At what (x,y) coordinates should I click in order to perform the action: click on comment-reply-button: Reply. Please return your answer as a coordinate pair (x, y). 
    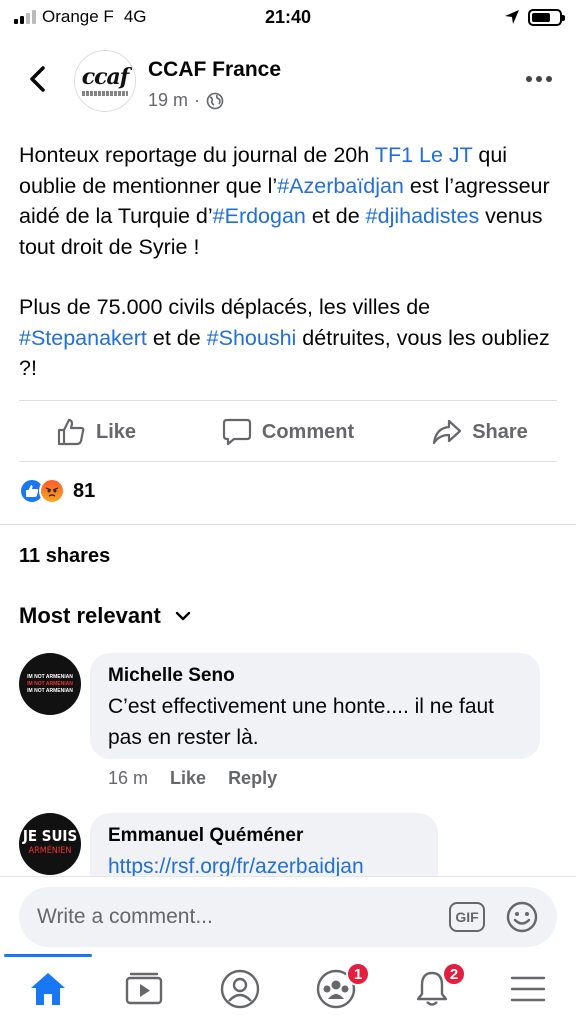
    Looking at the image, I should click on (252, 778).